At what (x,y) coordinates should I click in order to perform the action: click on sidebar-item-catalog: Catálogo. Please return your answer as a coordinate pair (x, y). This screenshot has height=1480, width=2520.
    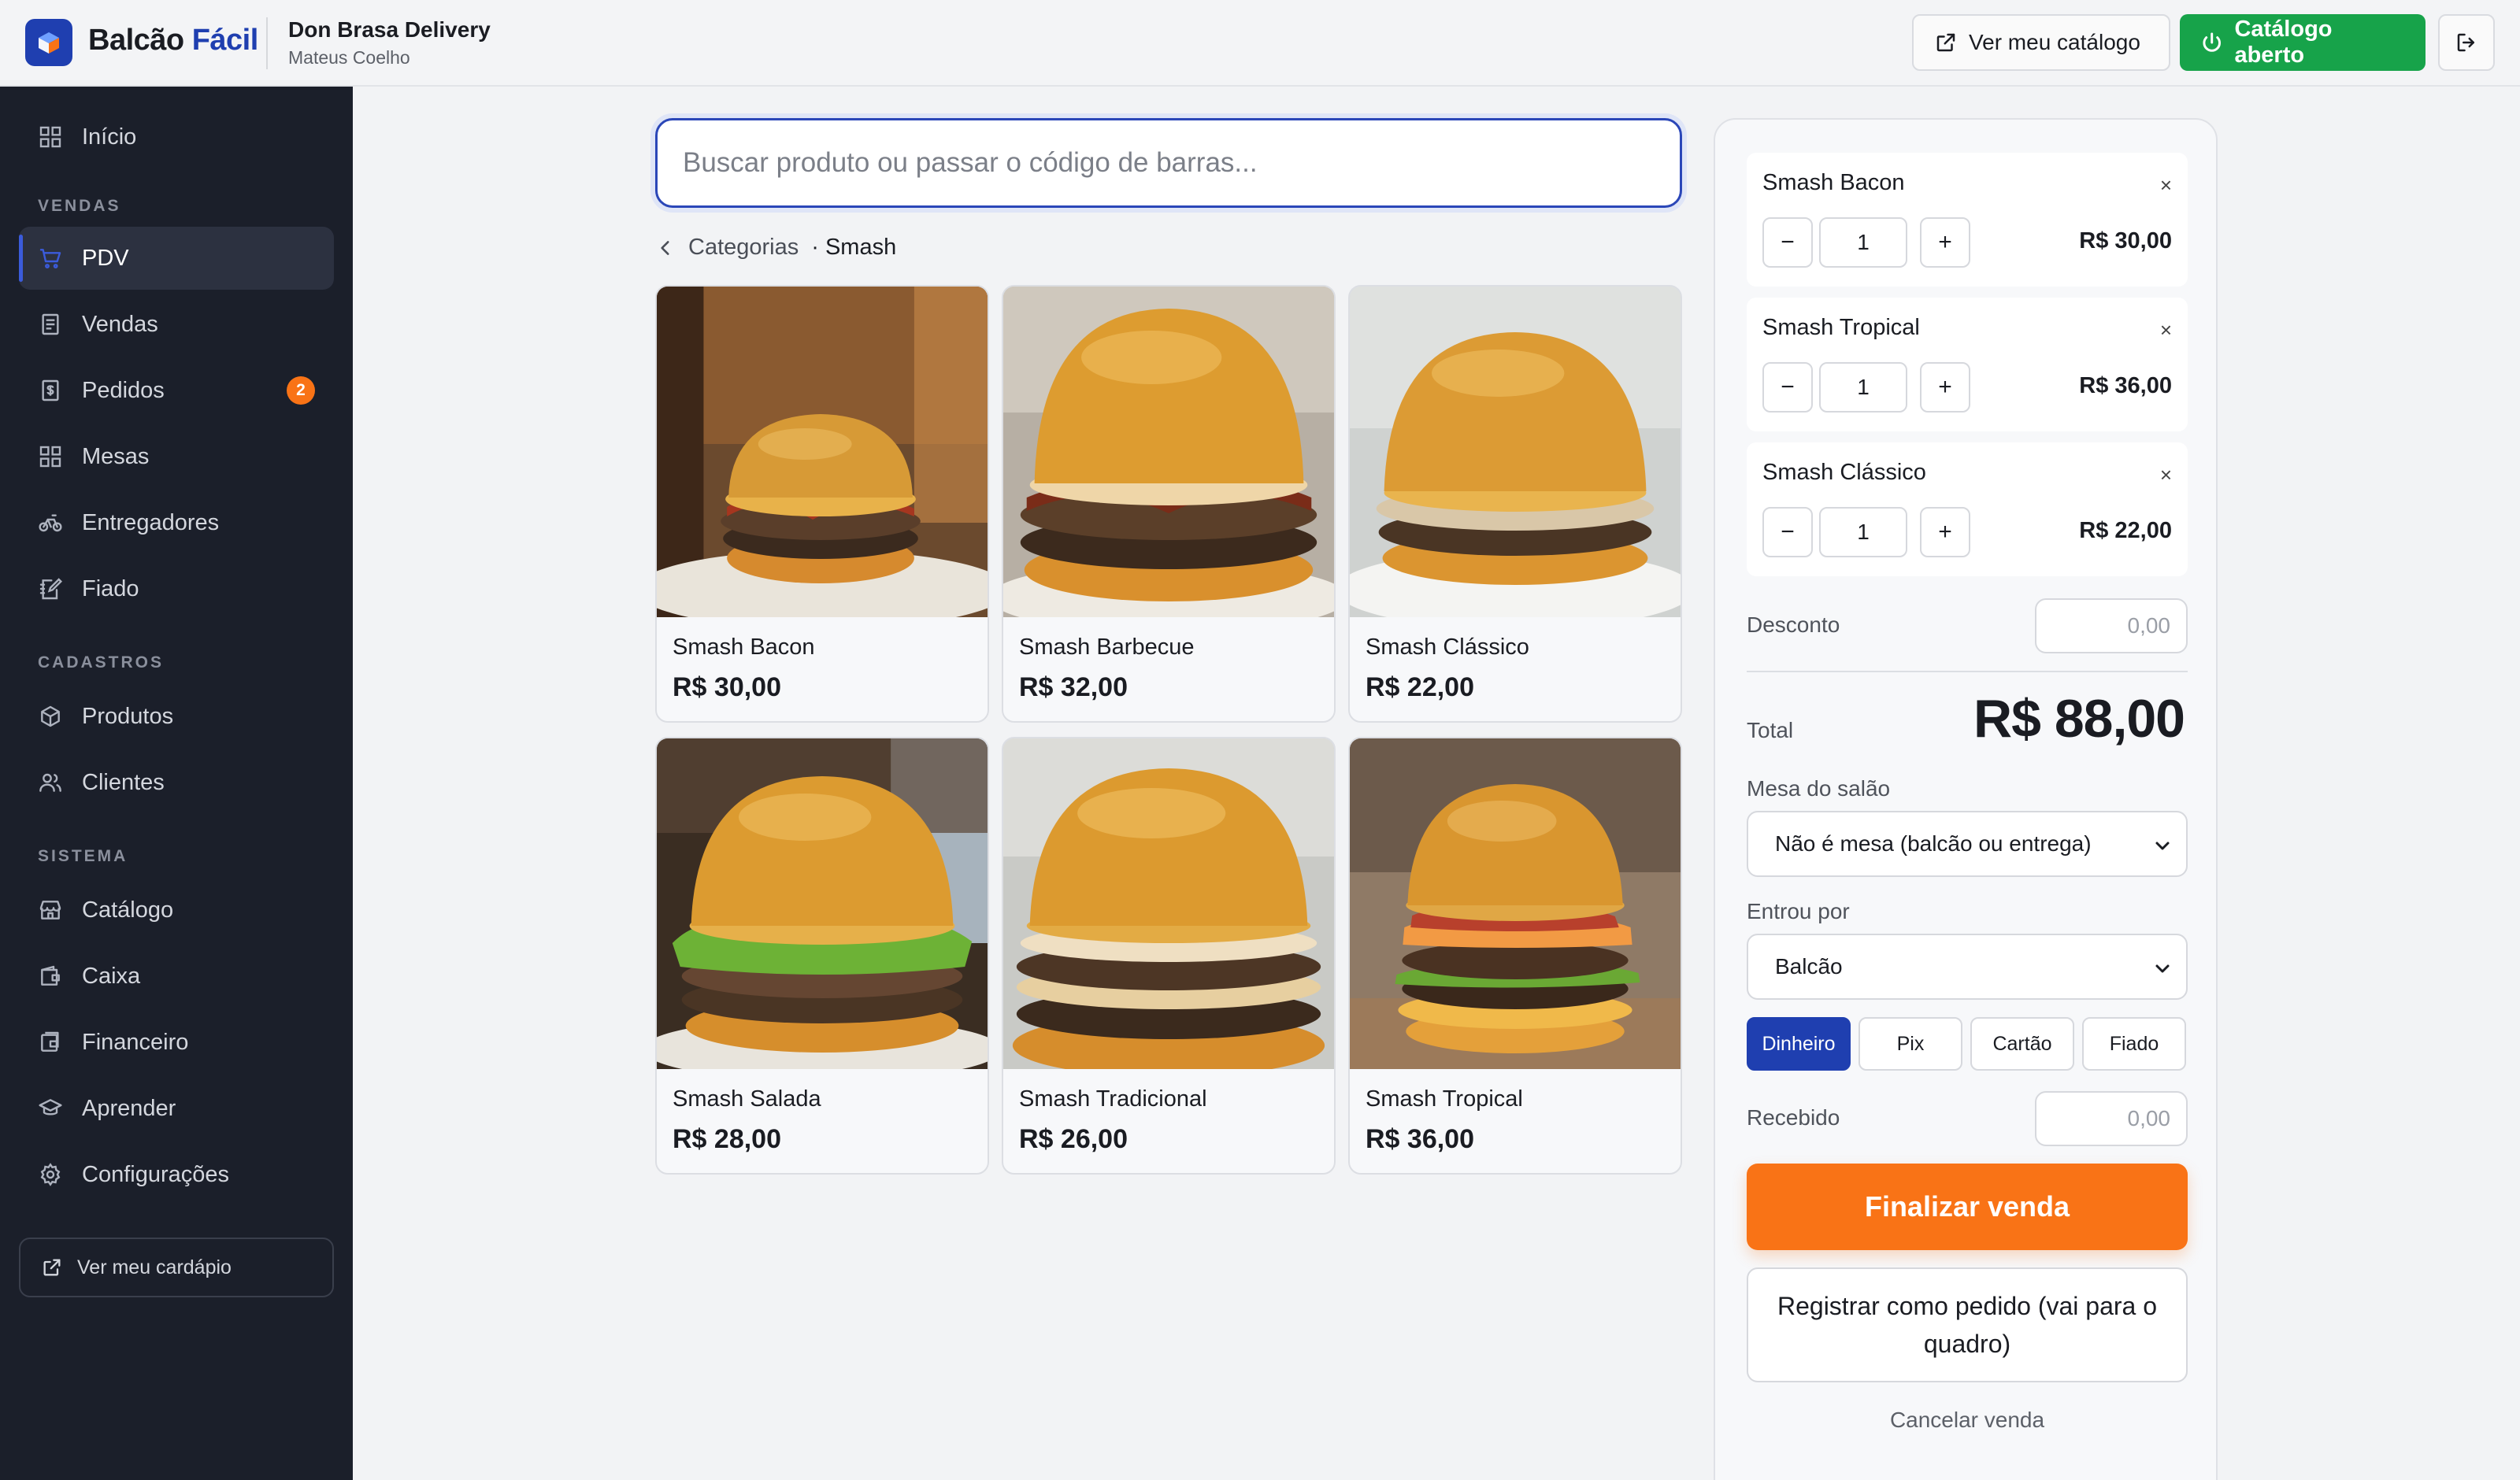
    Looking at the image, I should click on (176, 910).